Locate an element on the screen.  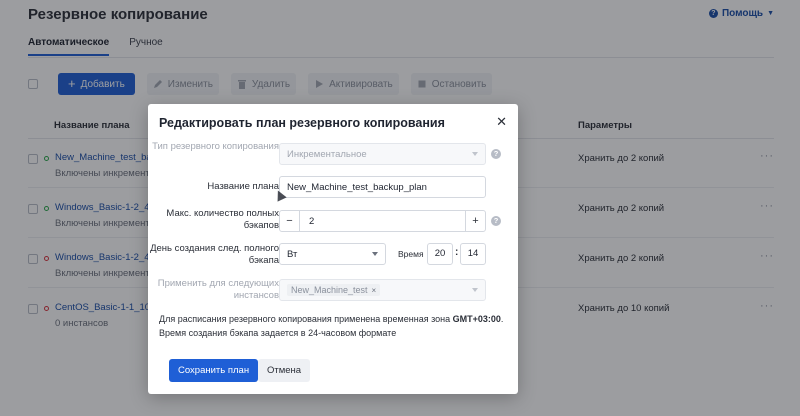
decrement-button: − is located at coordinates (290, 221).